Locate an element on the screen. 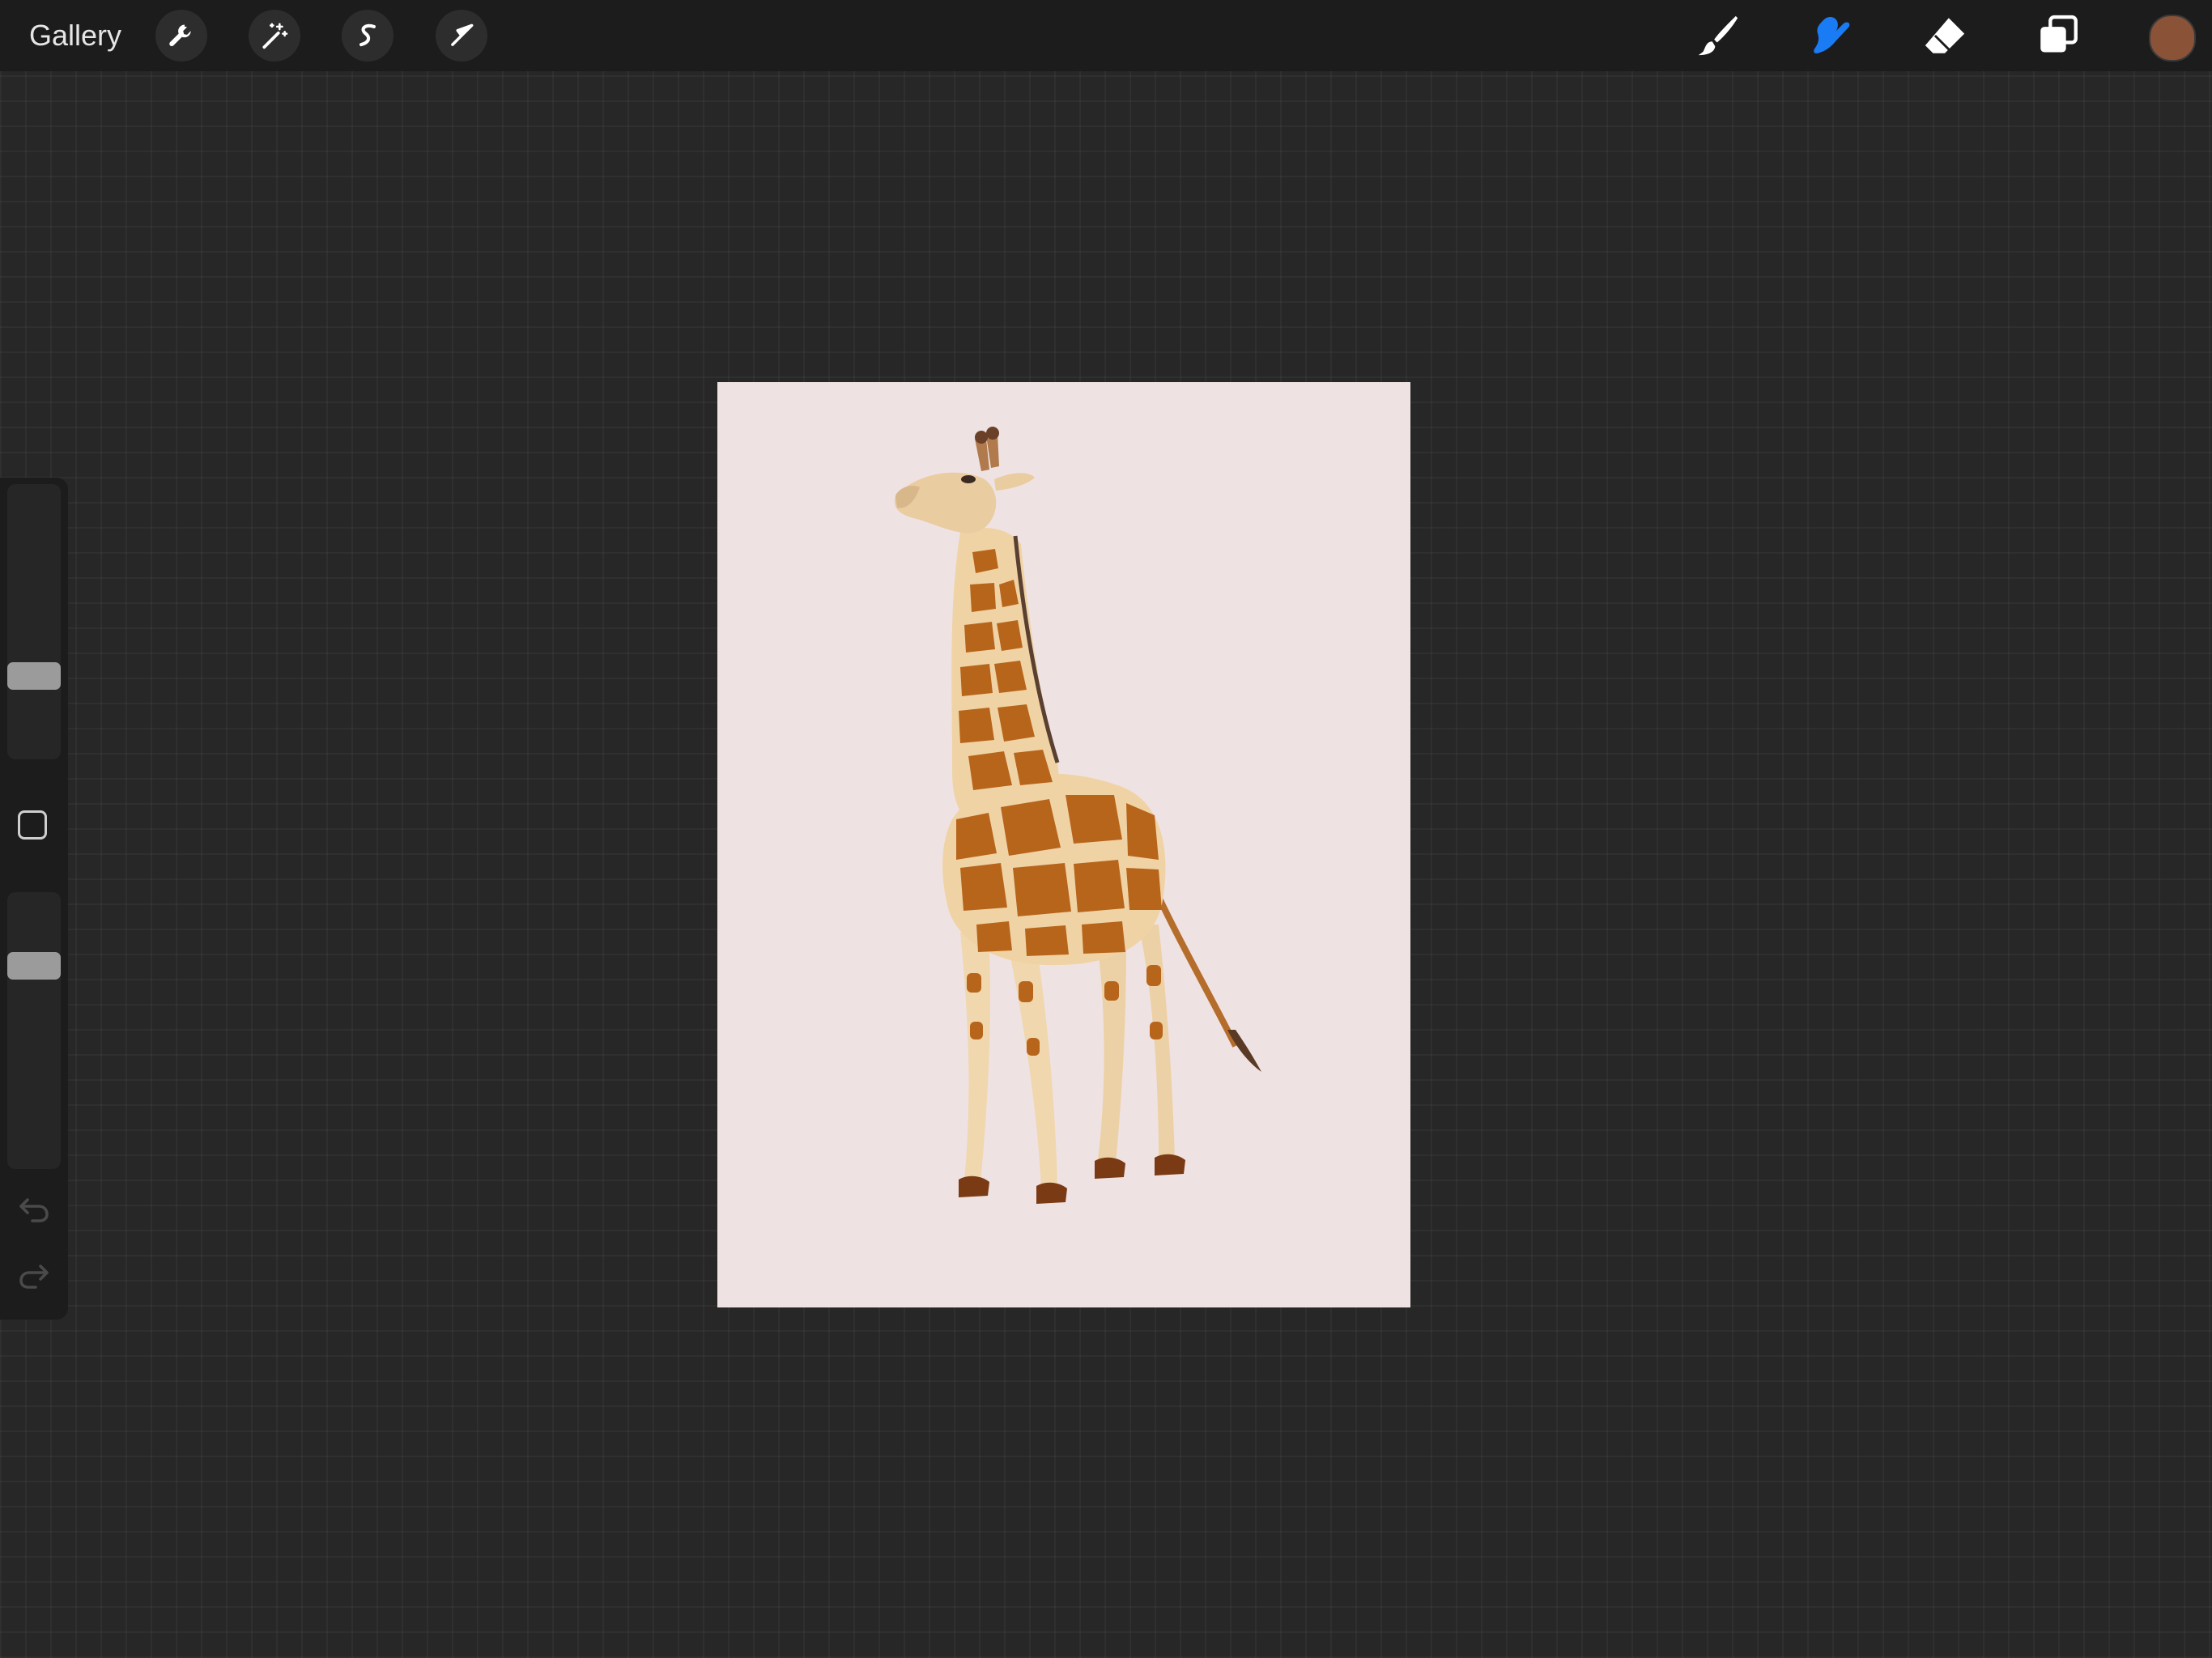 The image size is (2212, 1658). smudge-icon is located at coordinates (1832, 35).